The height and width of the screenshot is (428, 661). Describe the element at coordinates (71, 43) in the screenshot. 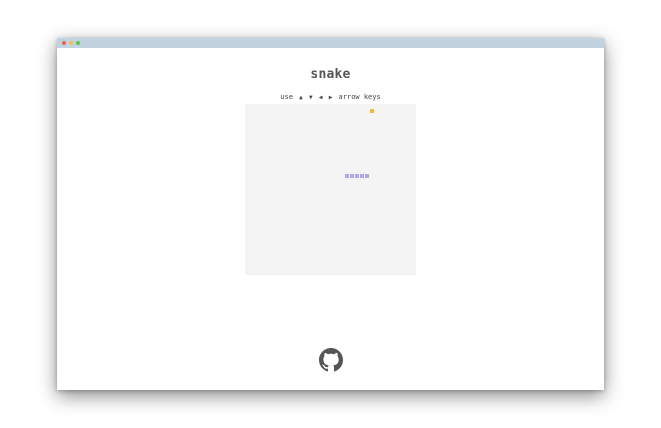

I see `window-minimize-button` at that location.